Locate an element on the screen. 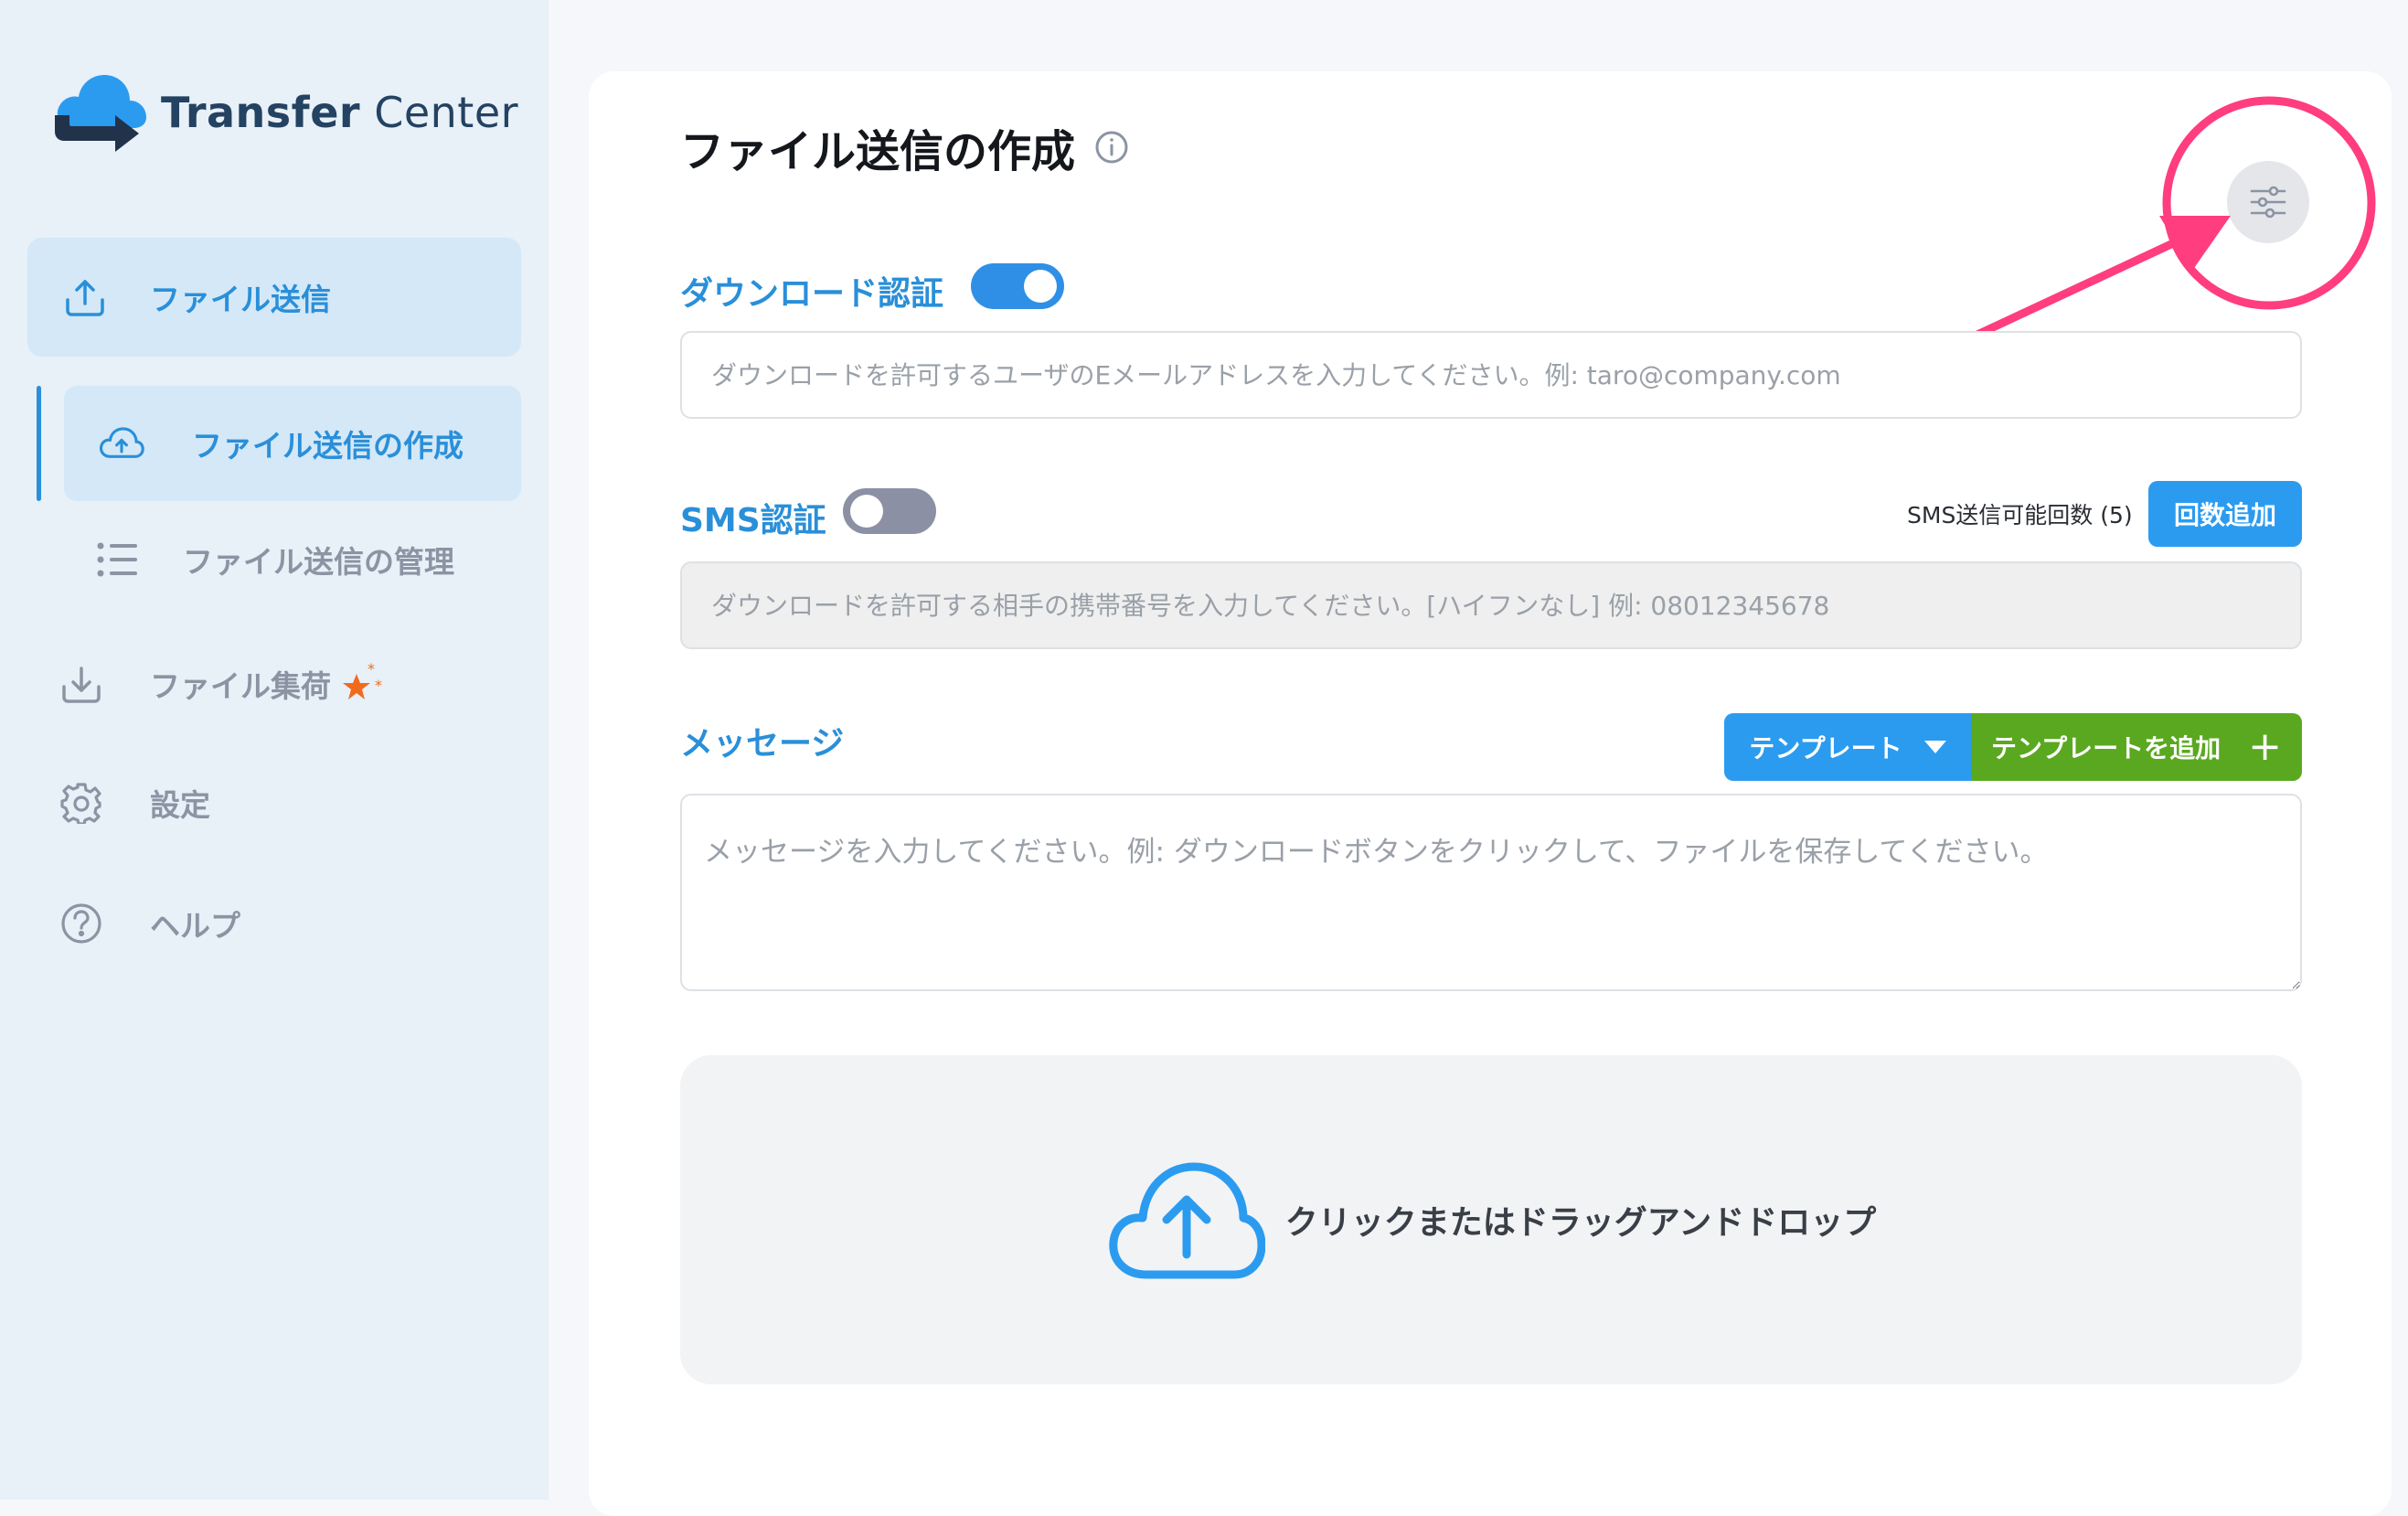 The image size is (2408, 1516). add-template-button-label: テンプレートを追加 is located at coordinates (2106, 748).